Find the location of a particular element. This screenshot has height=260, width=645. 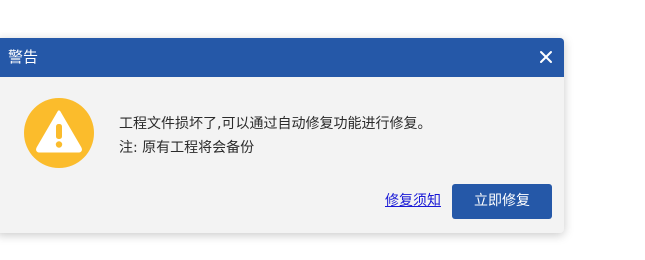

close-button is located at coordinates (546, 57).